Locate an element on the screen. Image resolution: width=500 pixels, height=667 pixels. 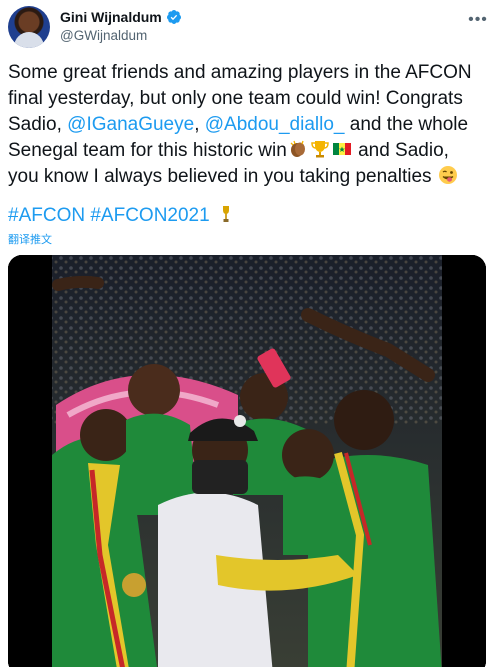
senegal-flag-emoji is located at coordinates (342, 149).